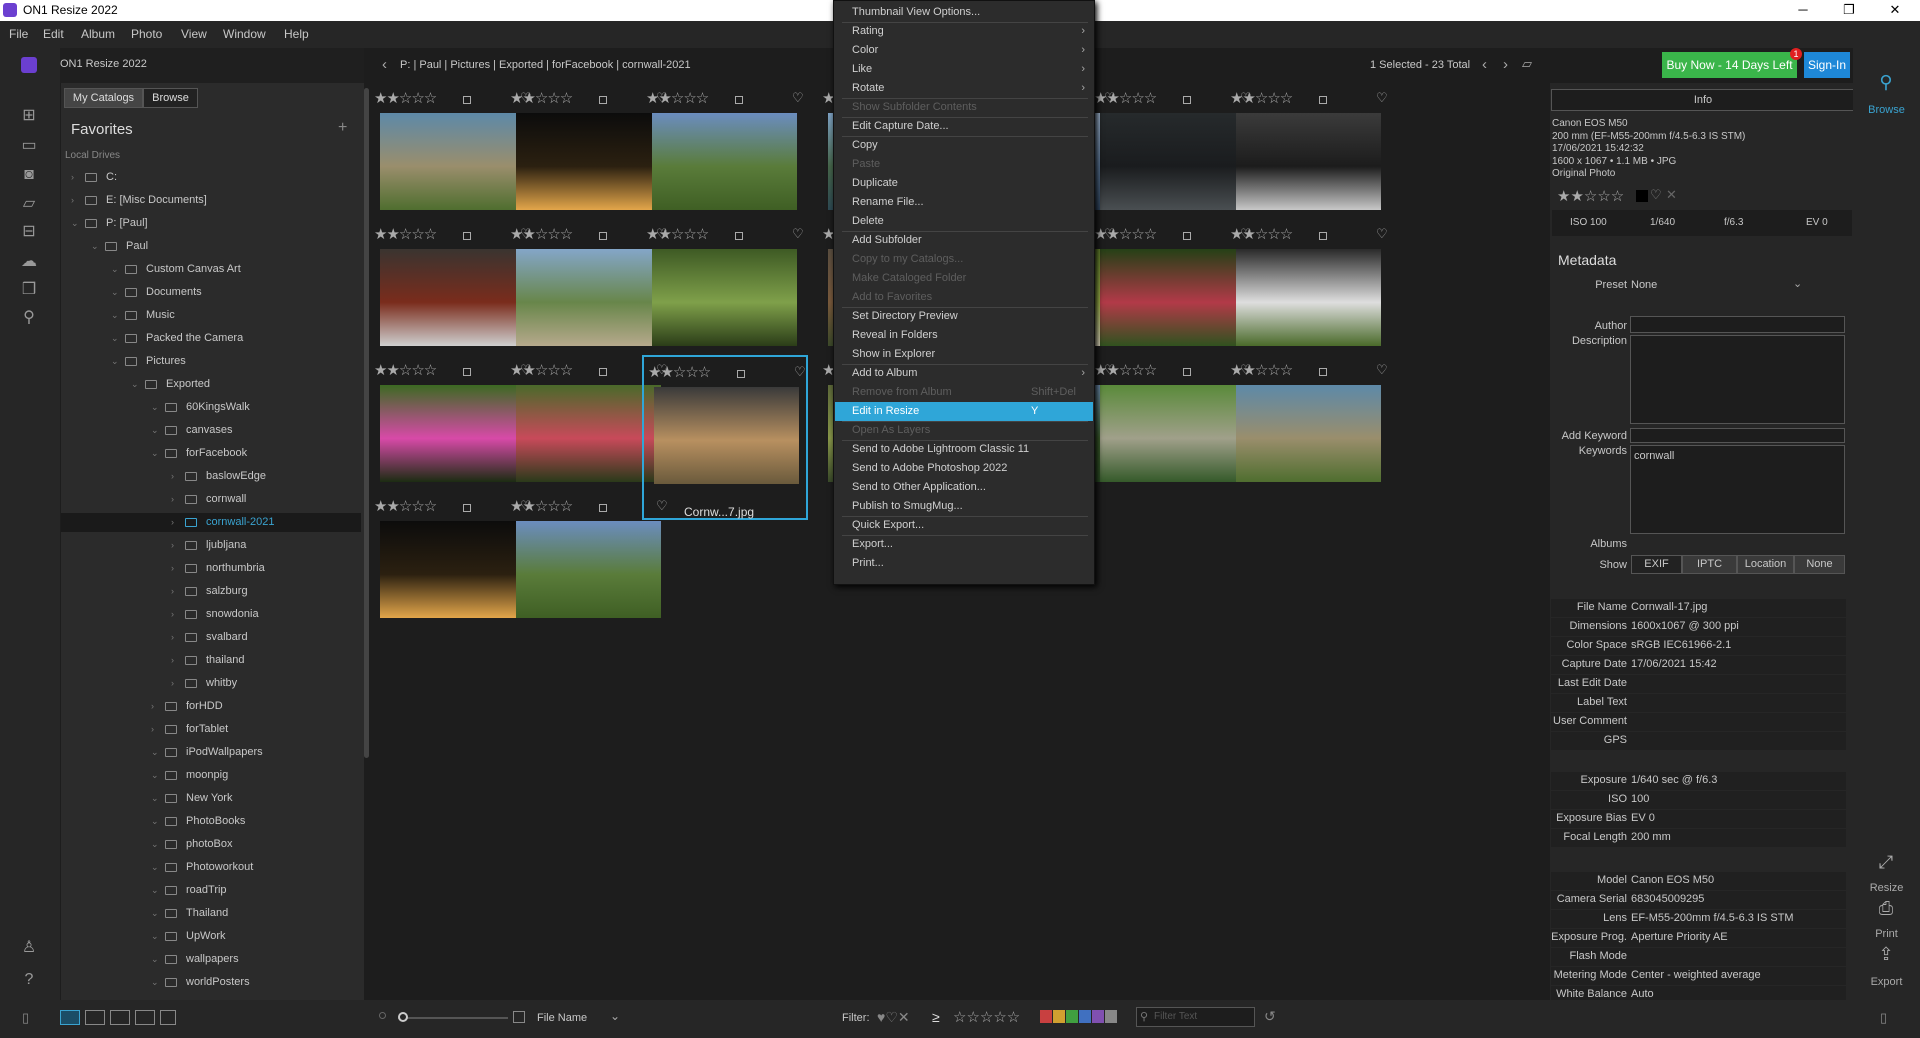 The image size is (1920, 1038). What do you see at coordinates (1819, 564) in the screenshot?
I see `show-tab-none: None` at bounding box center [1819, 564].